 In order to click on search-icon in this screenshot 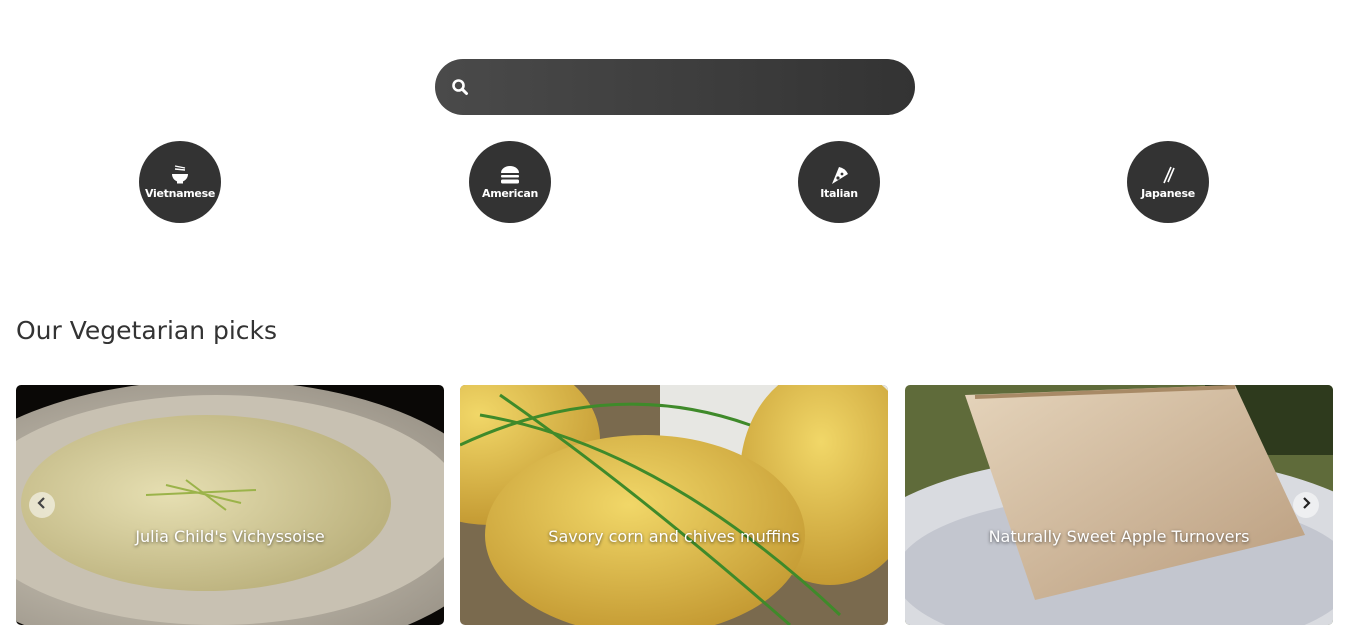, I will do `click(460, 87)`.